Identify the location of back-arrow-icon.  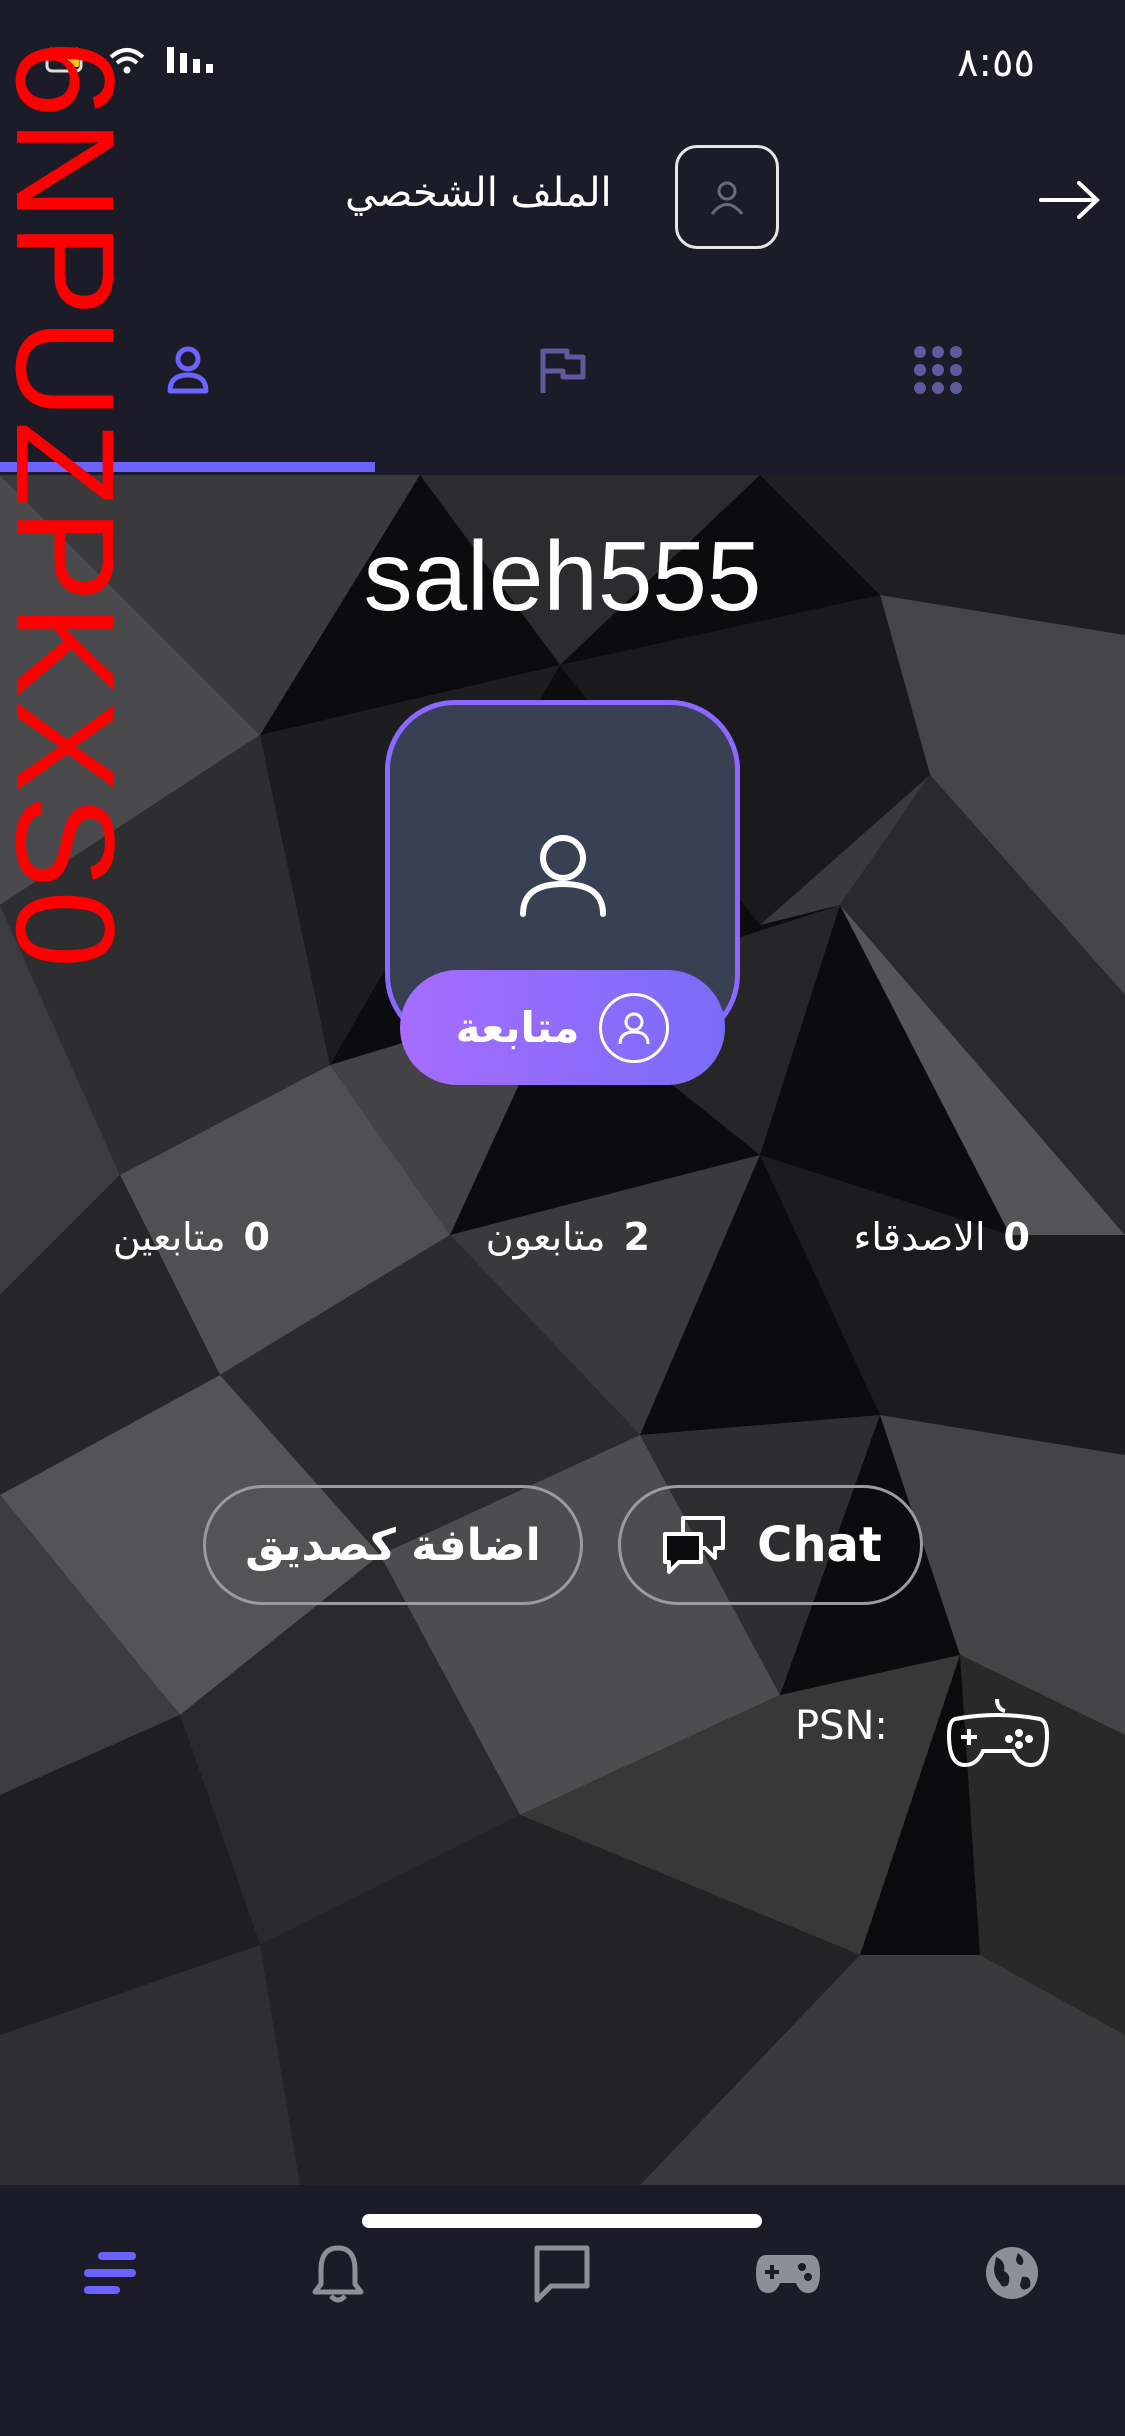
(1070, 200).